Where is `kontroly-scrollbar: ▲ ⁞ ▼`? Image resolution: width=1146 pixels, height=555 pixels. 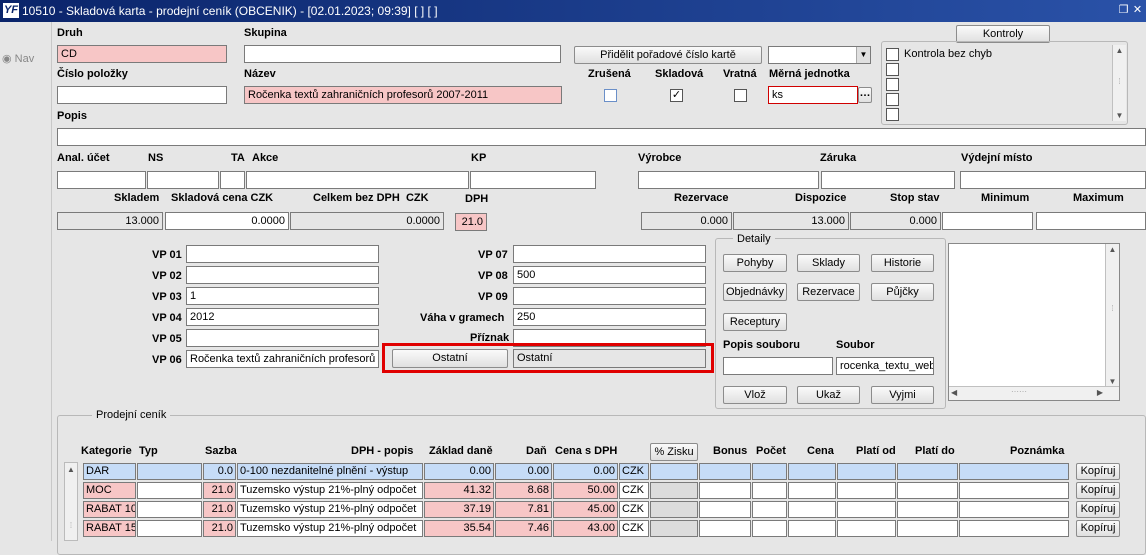 kontroly-scrollbar: ▲ ⁞ ▼ is located at coordinates (1119, 83).